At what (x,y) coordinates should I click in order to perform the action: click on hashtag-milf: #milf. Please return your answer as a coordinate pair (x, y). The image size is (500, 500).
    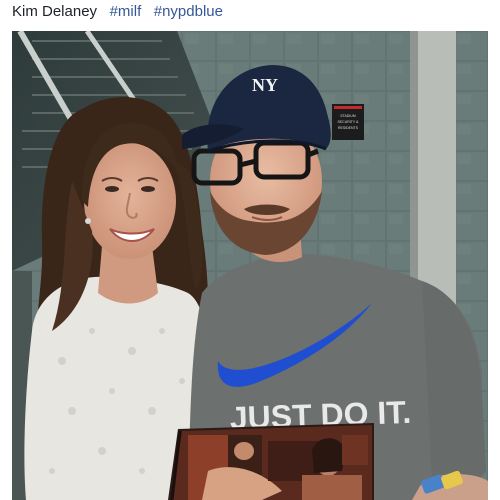
    Looking at the image, I should click on (126, 11).